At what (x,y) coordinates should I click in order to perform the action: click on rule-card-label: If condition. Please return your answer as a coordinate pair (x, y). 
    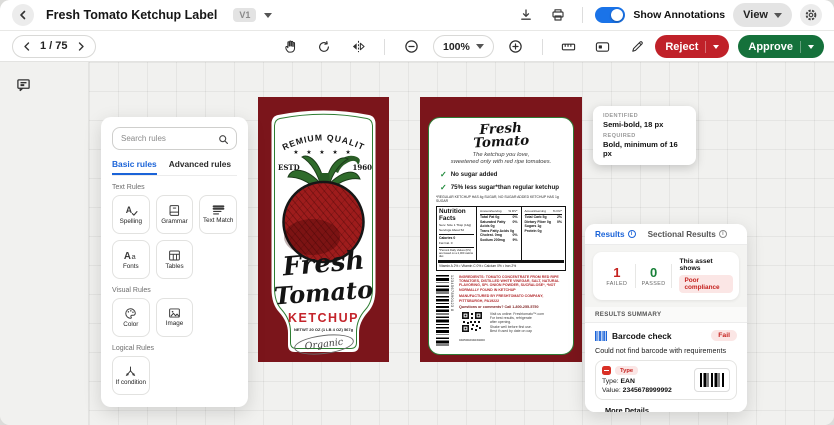
    Looking at the image, I should click on (131, 382).